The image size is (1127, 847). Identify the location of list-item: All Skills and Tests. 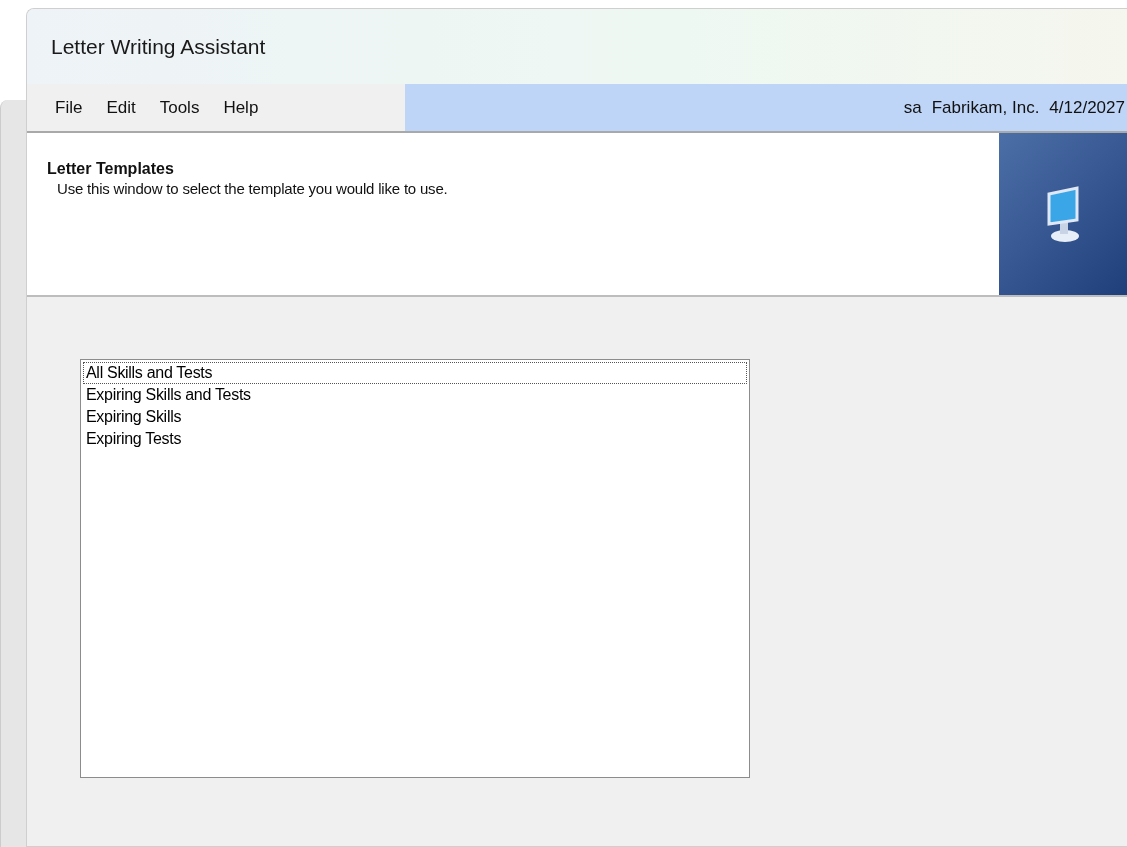
(415, 373).